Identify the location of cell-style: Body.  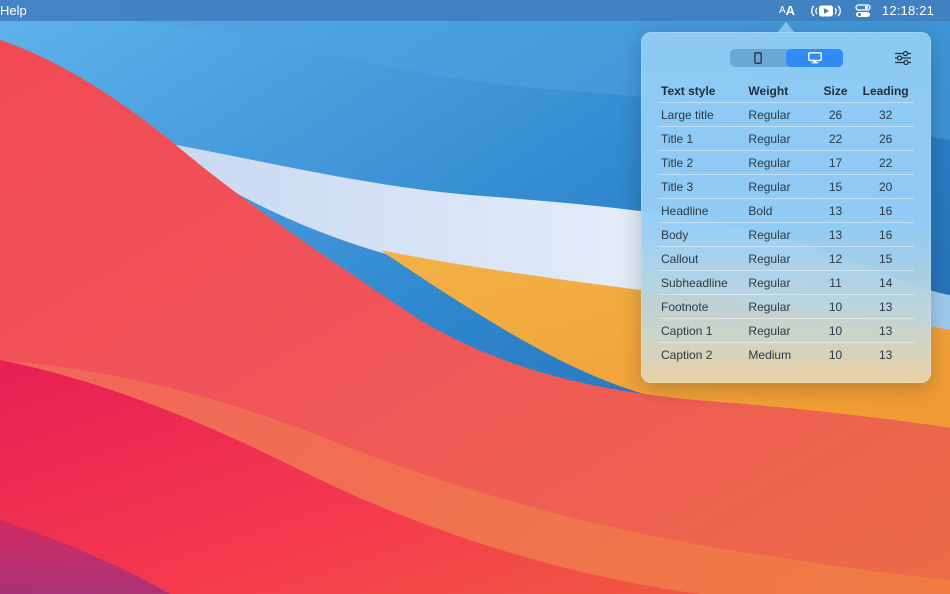
(704, 234).